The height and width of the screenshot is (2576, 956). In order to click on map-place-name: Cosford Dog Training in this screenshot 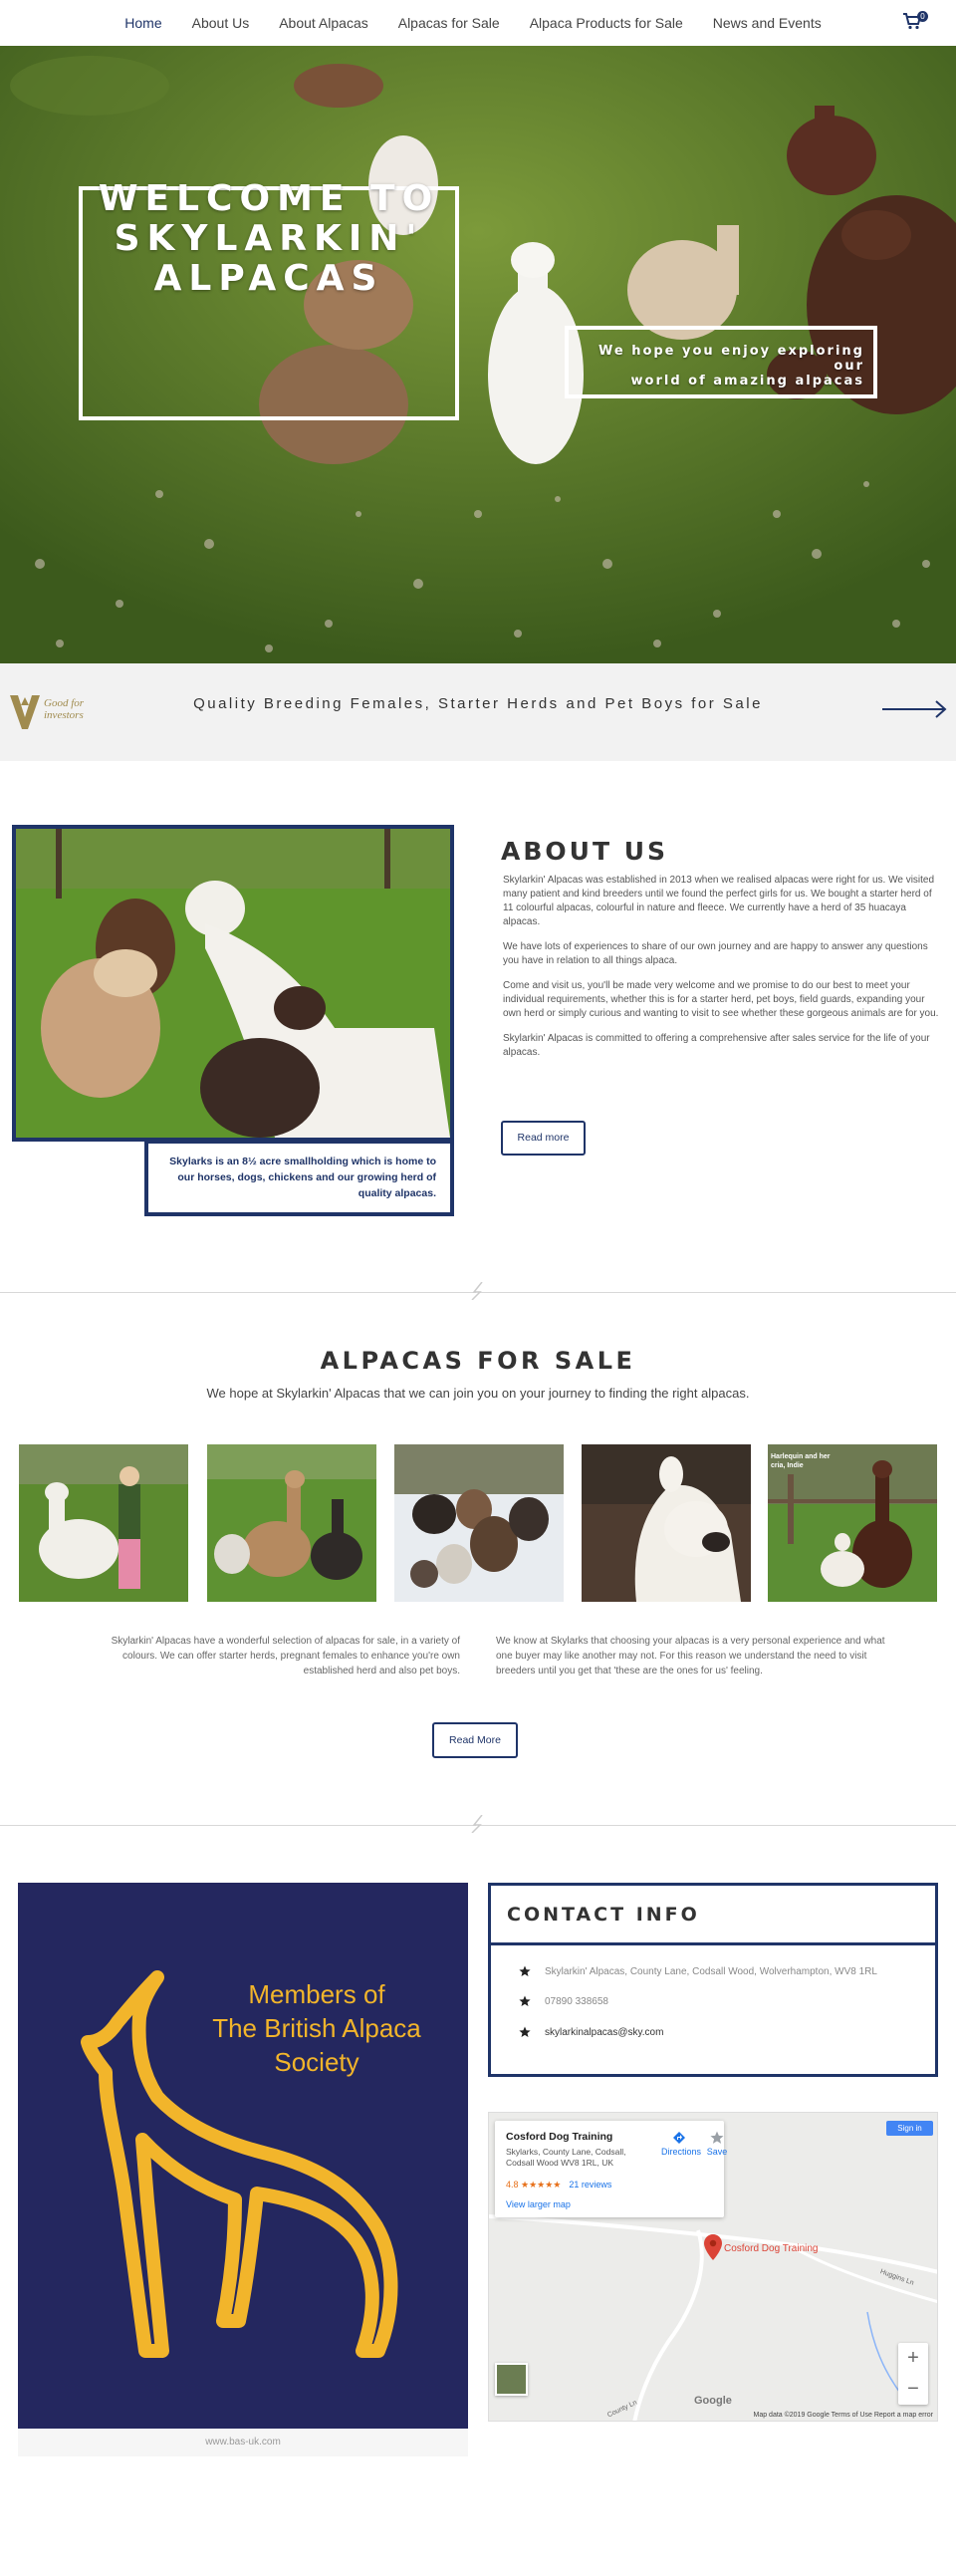, I will do `click(559, 2137)`.